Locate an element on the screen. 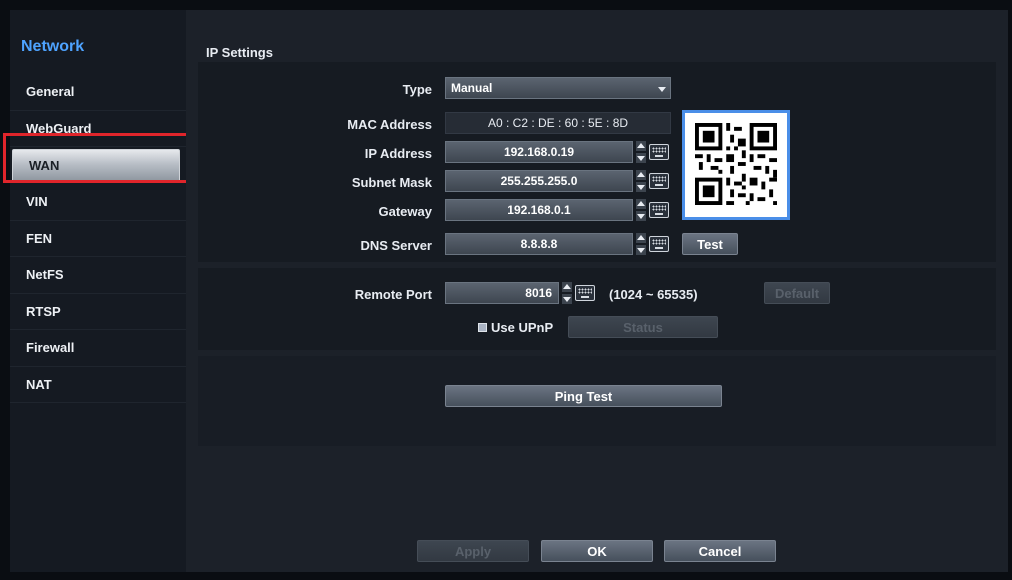  port-spinner is located at coordinates (567, 293).